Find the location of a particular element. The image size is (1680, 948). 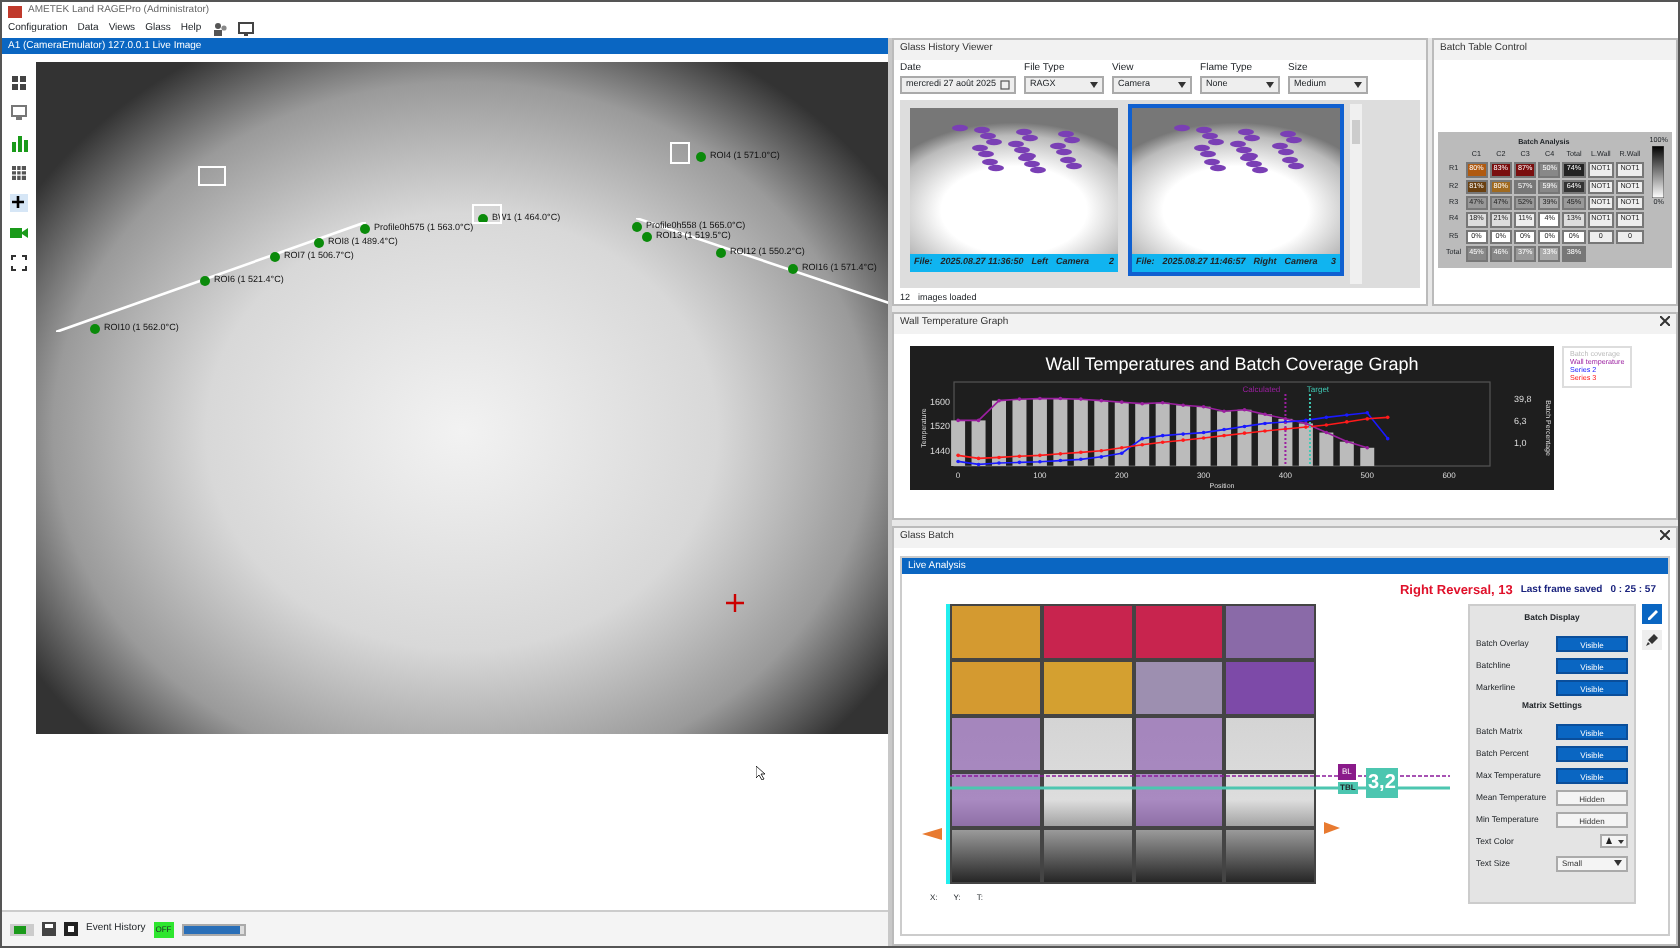

edit-icon is located at coordinates (1652, 614).